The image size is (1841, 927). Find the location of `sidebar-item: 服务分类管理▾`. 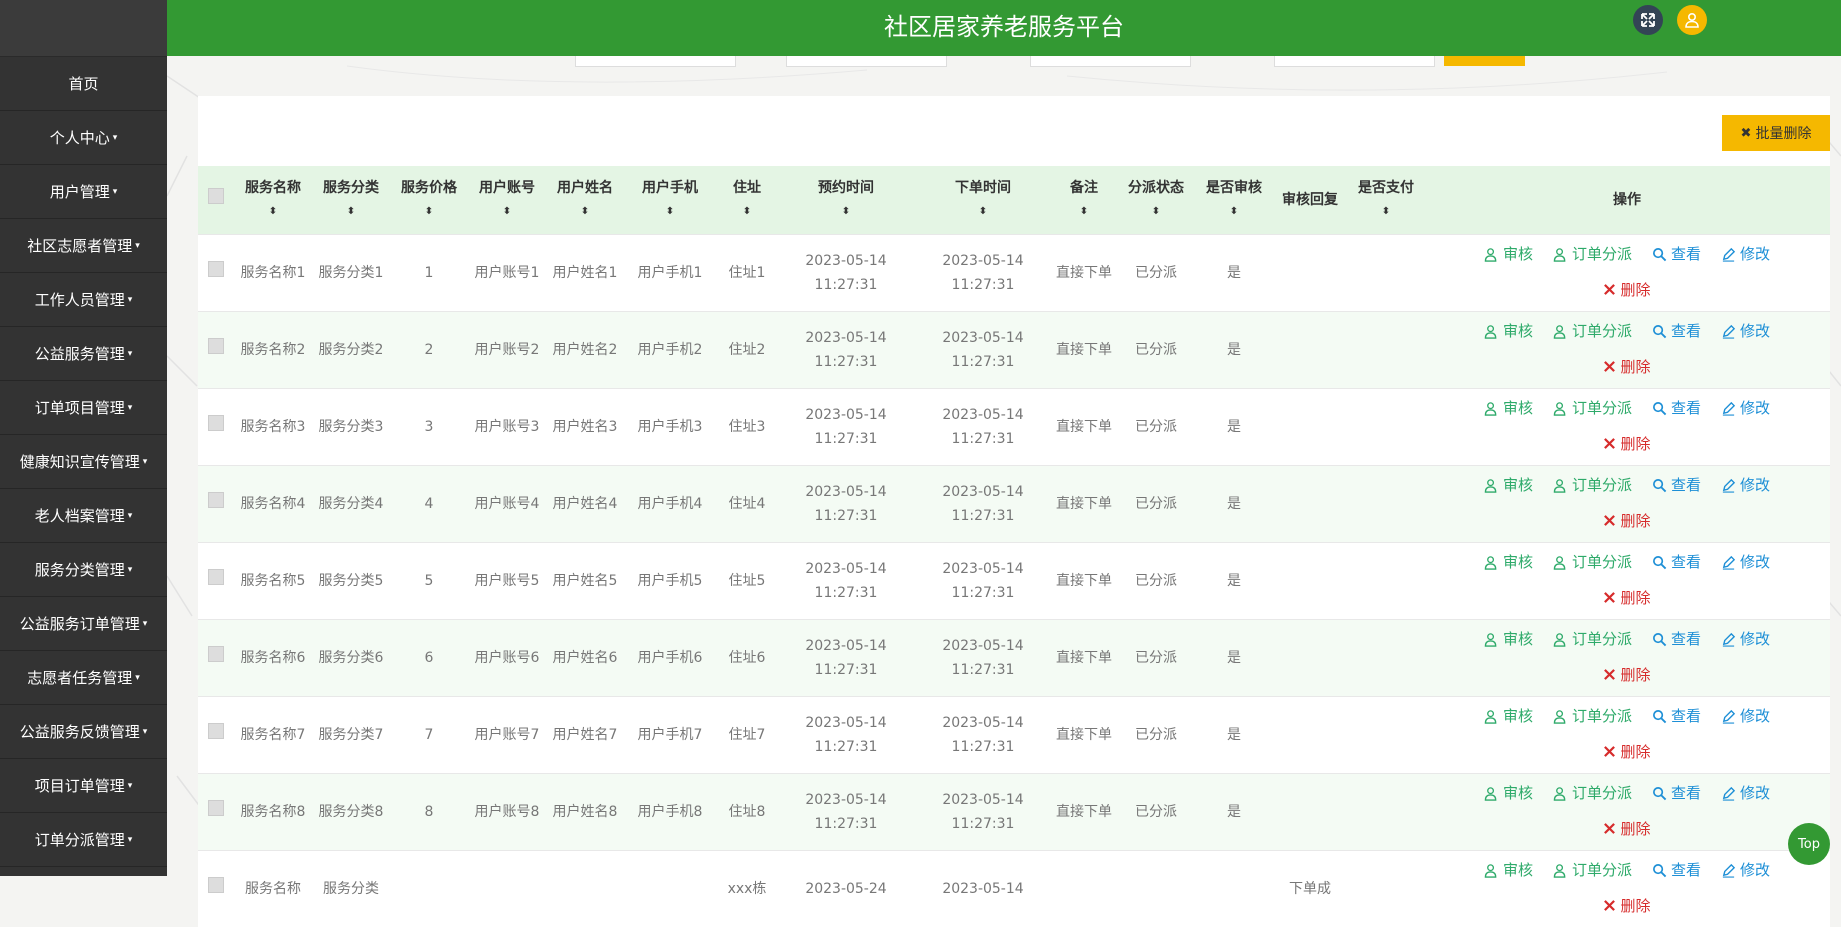

sidebar-item: 服务分类管理▾ is located at coordinates (83, 570).